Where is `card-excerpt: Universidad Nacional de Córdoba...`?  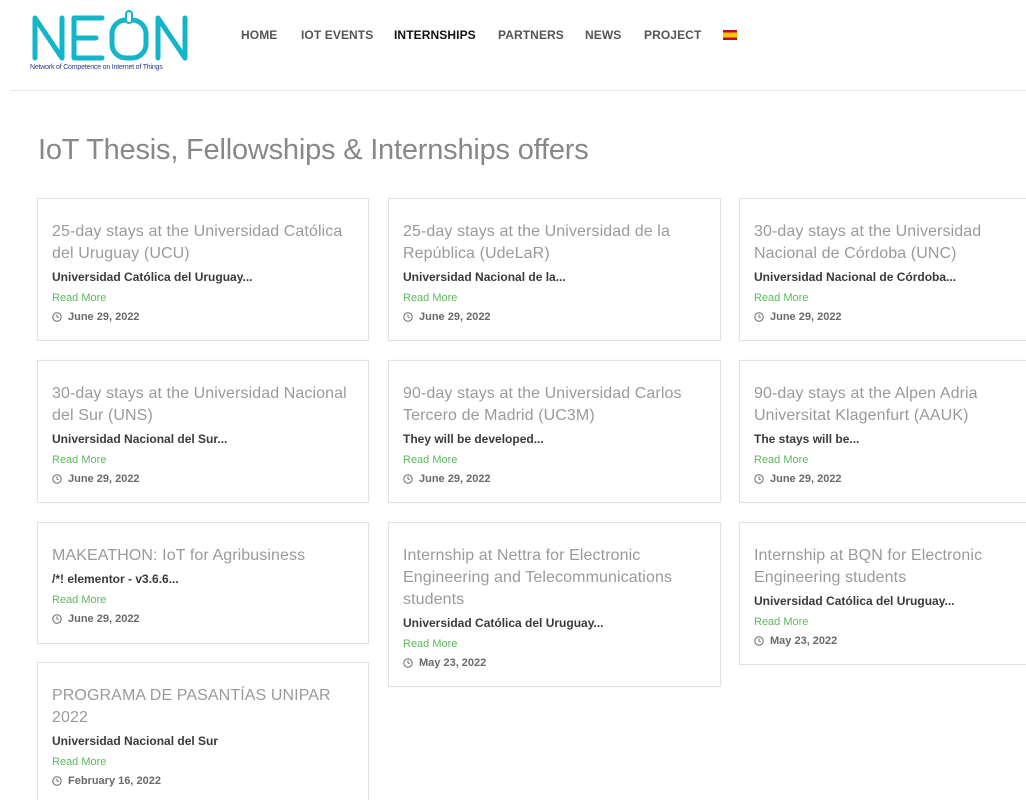
card-excerpt: Universidad Nacional de Córdoba... is located at coordinates (855, 277).